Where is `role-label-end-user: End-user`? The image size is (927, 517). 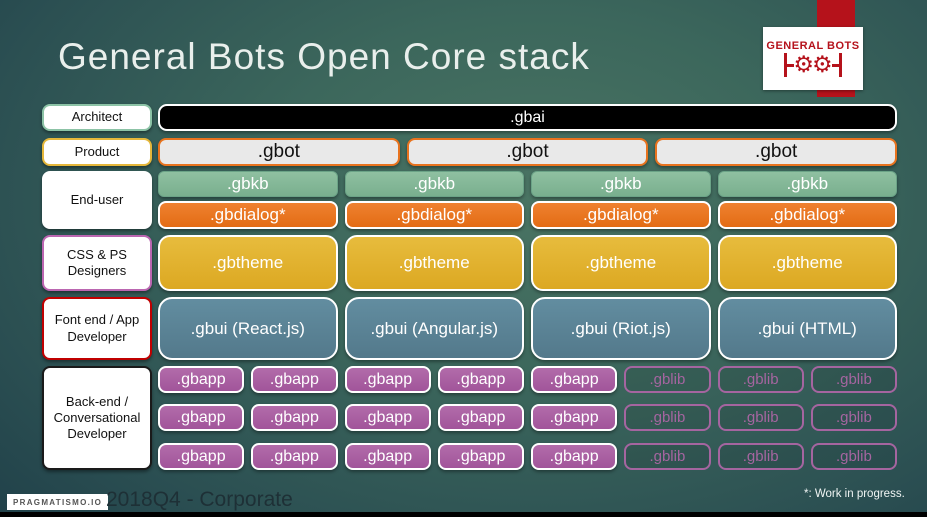 role-label-end-user: End-user is located at coordinates (97, 200).